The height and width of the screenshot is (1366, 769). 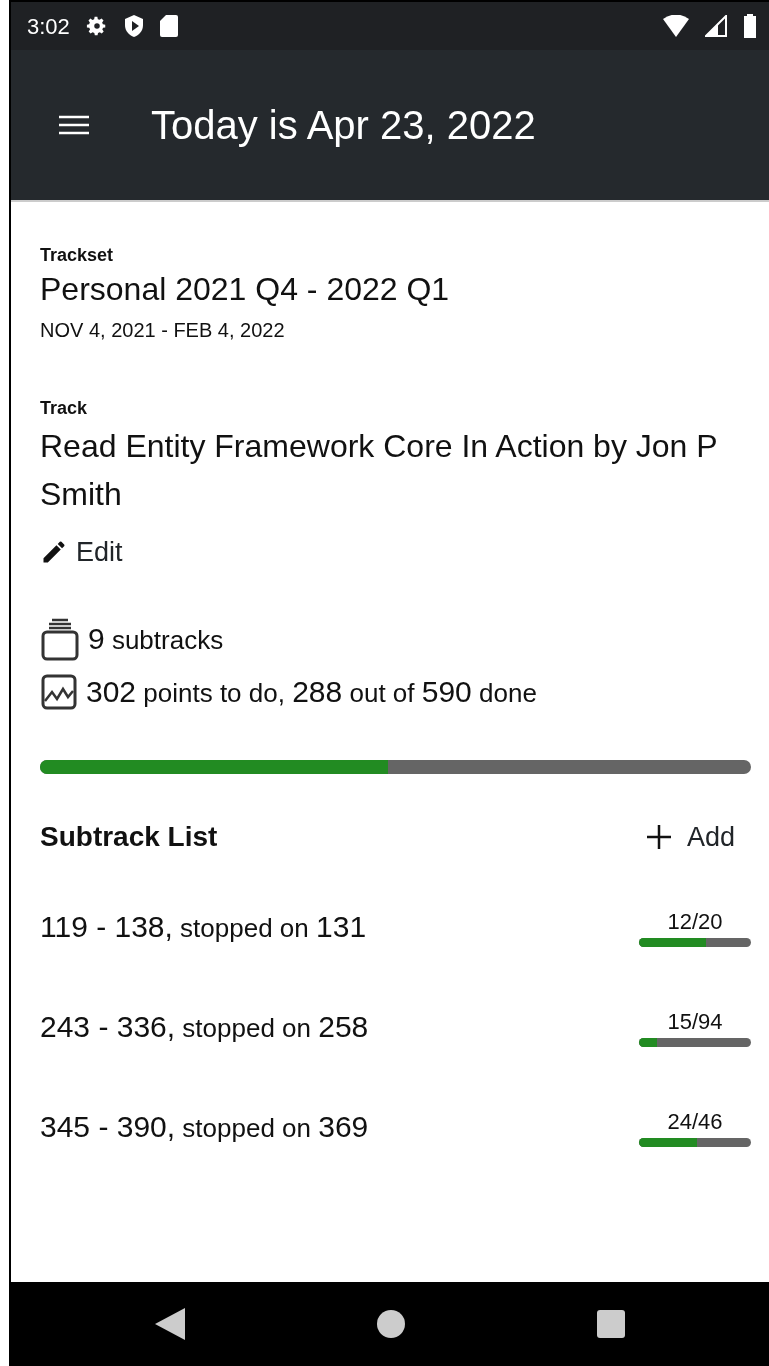 I want to click on subtrack-count: 9 subtracks, so click(x=156, y=639).